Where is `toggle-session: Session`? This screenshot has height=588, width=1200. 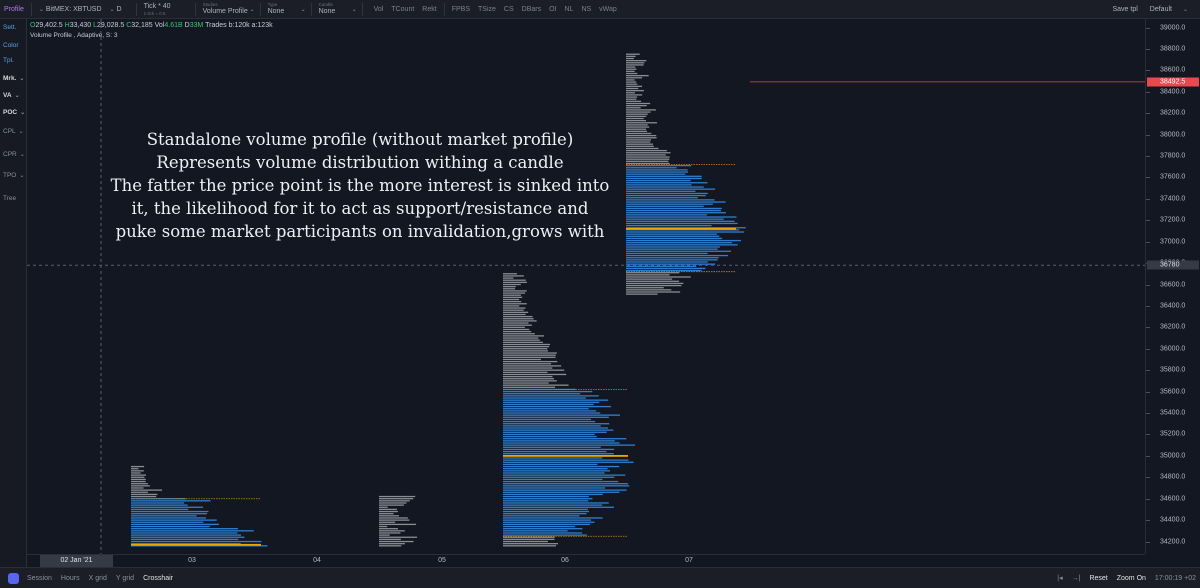 toggle-session: Session is located at coordinates (39, 578).